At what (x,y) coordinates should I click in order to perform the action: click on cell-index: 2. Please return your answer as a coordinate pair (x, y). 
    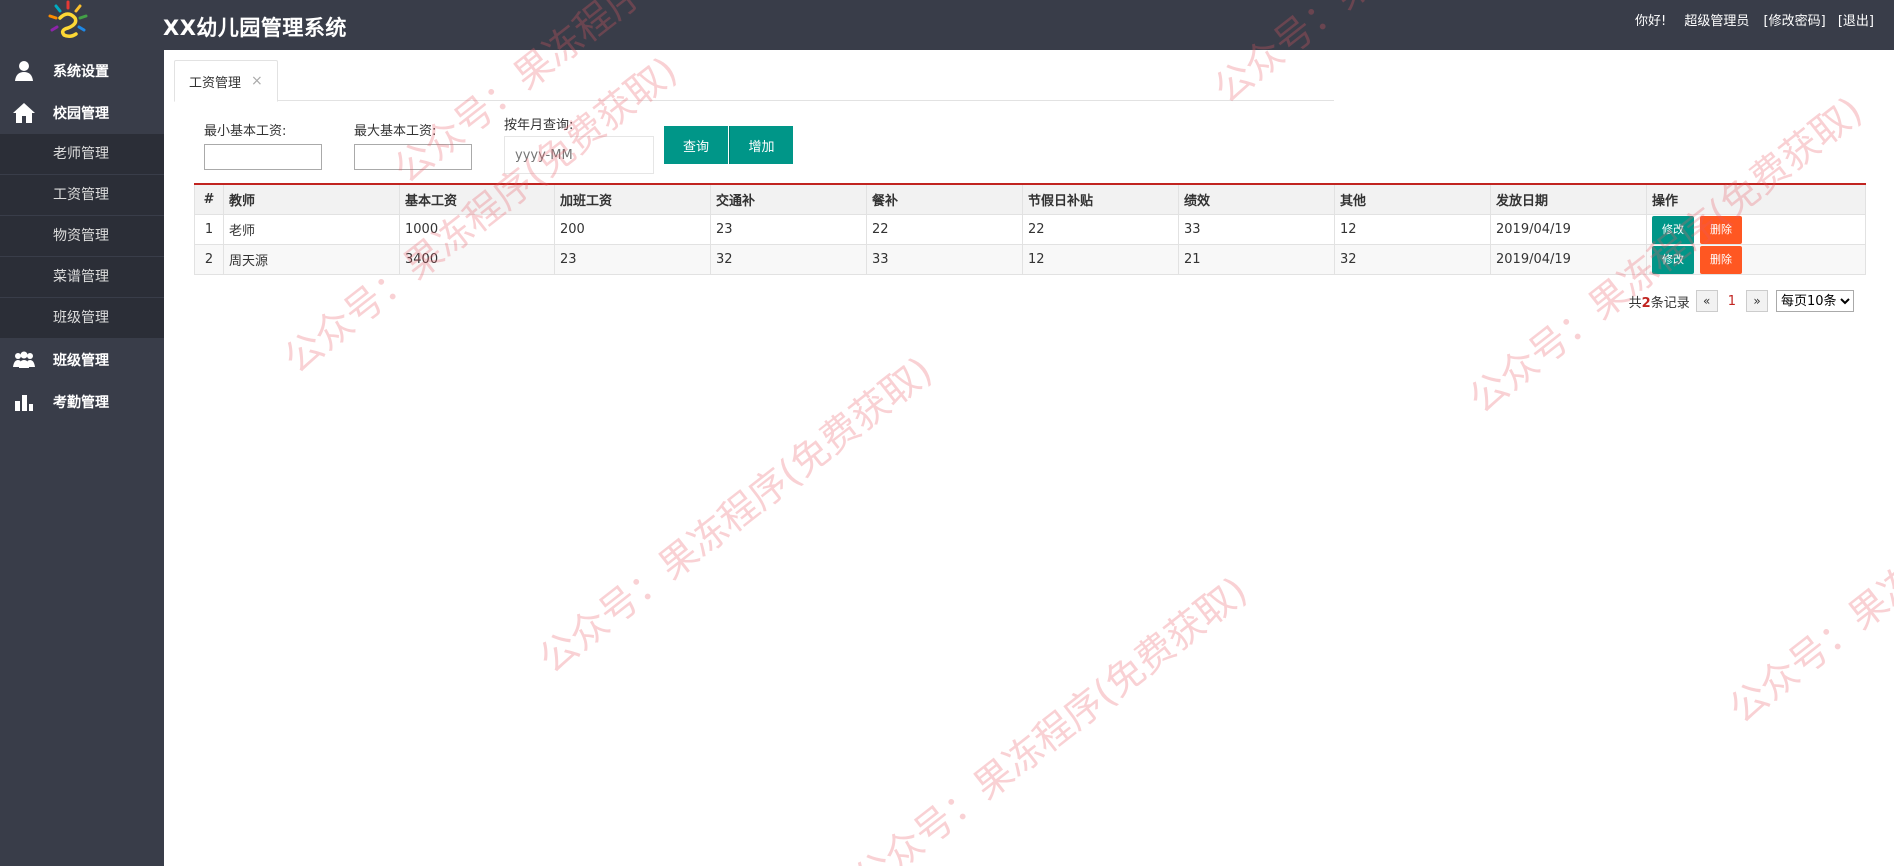
    Looking at the image, I should click on (209, 259).